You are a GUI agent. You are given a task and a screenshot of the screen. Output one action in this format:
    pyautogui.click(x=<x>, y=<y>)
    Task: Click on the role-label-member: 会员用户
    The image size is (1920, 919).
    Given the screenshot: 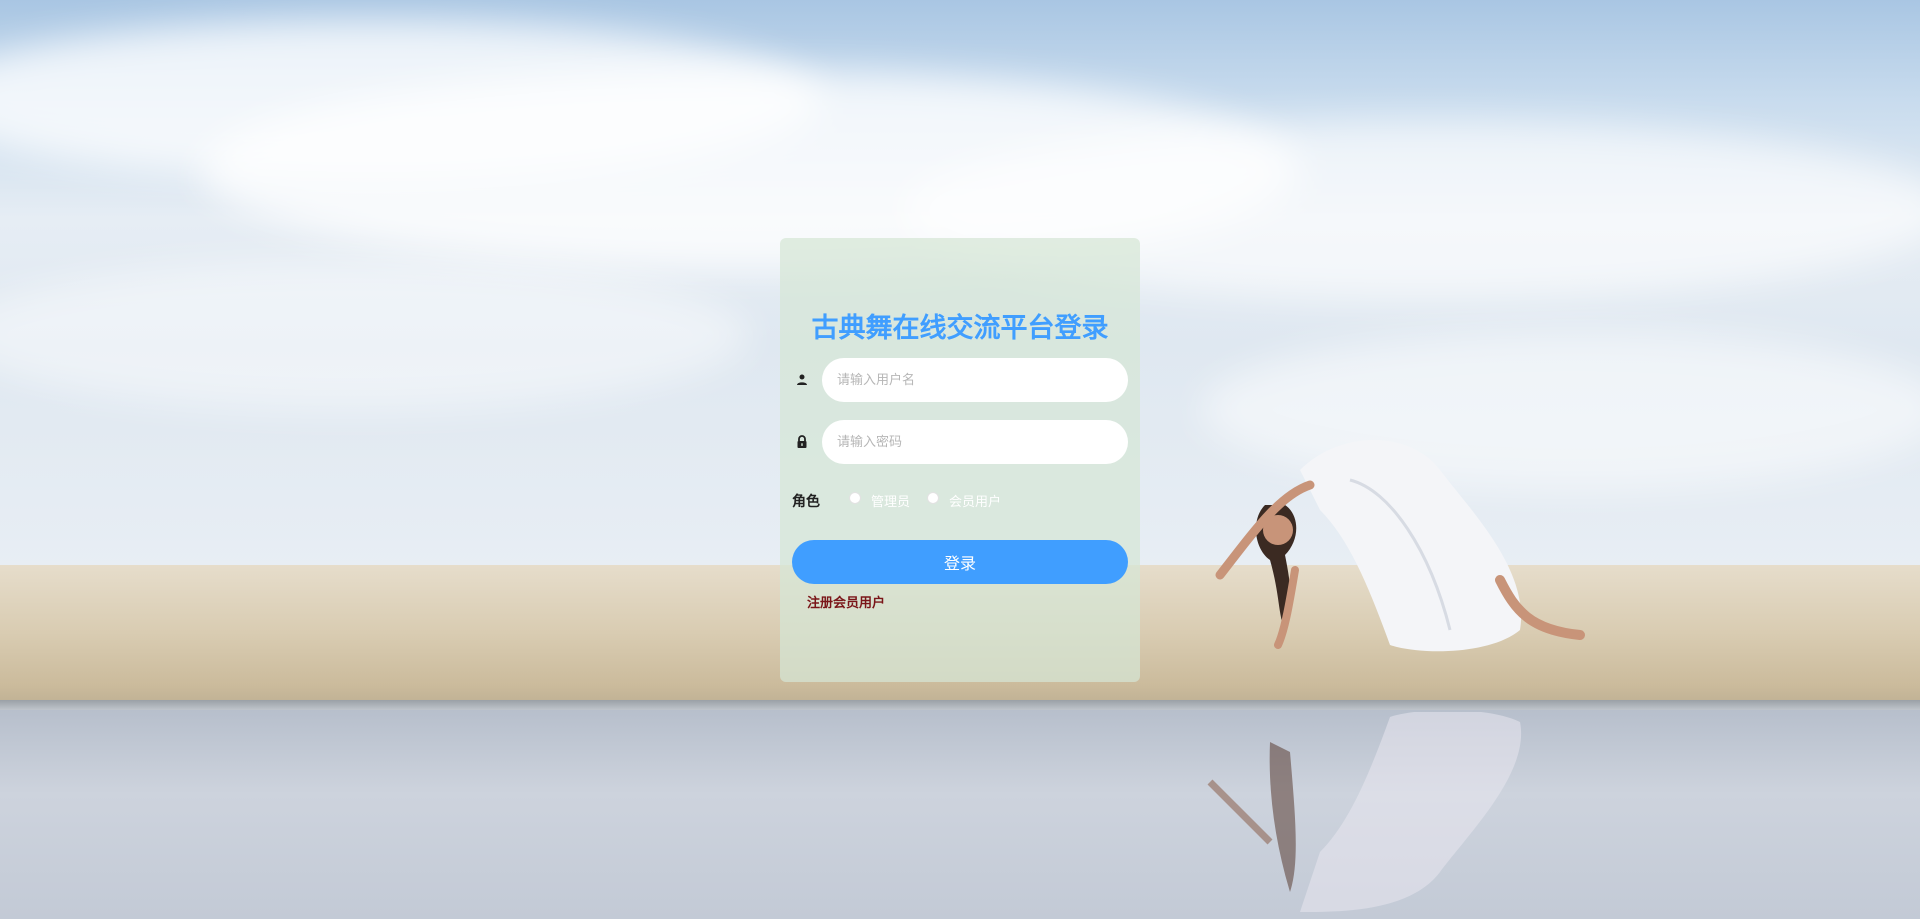 What is the action you would take?
    pyautogui.click(x=975, y=502)
    